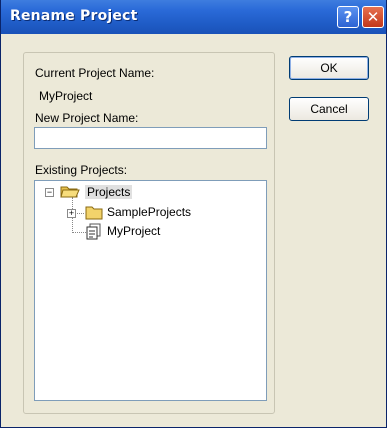  I want to click on close-icon: ✕, so click(373, 17).